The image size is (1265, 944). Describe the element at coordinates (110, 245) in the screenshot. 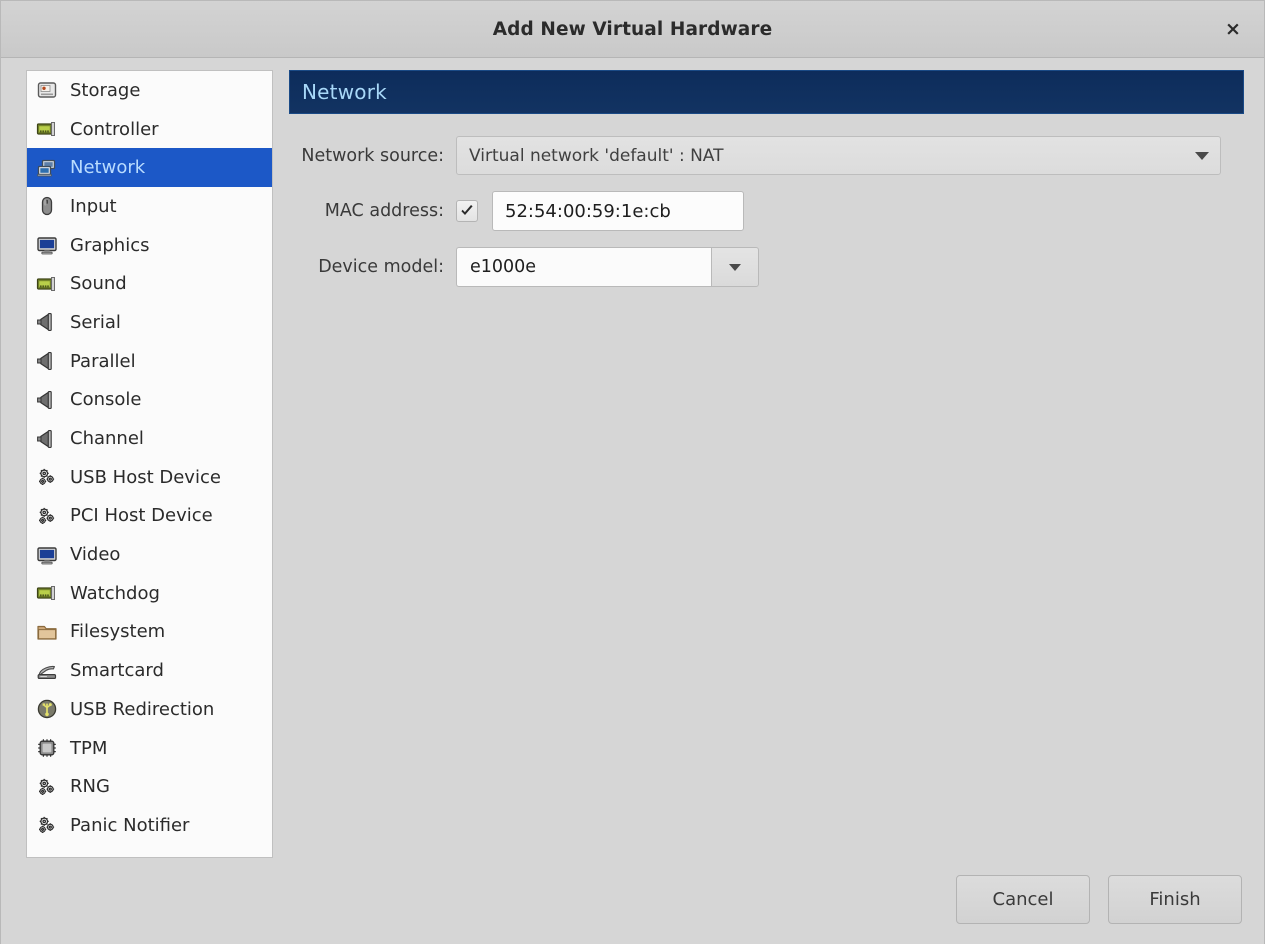

I see `sidebar-item-label: Graphics` at that location.